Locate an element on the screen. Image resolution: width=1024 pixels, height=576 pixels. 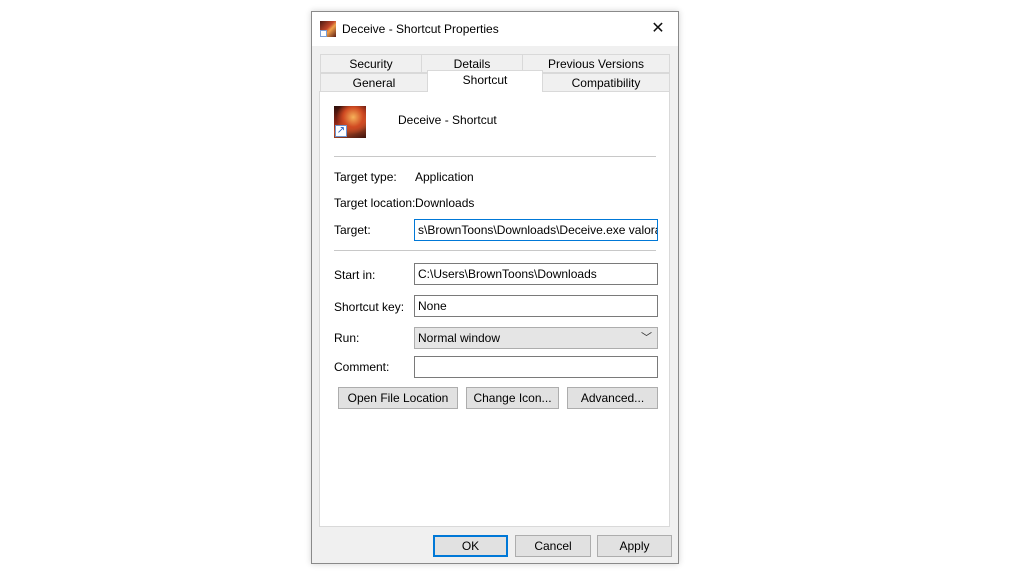
apply-button: Apply is located at coordinates (634, 546).